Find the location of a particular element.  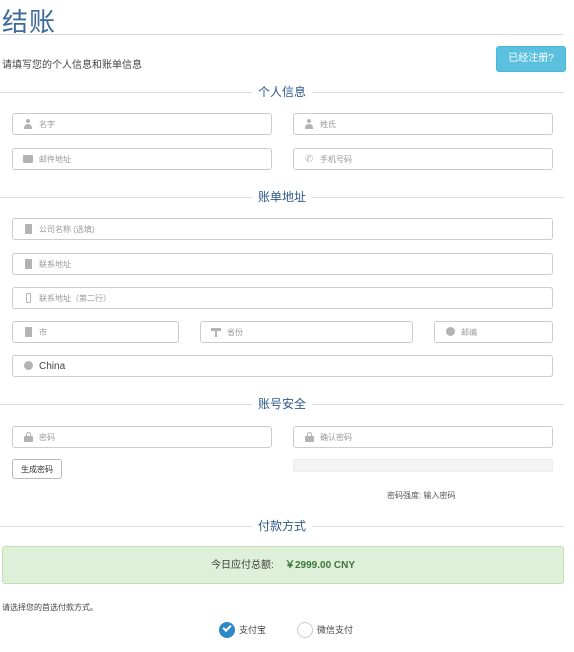

total-due-box: 今日应付总额: ￥2999.00 CNY is located at coordinates (283, 565).